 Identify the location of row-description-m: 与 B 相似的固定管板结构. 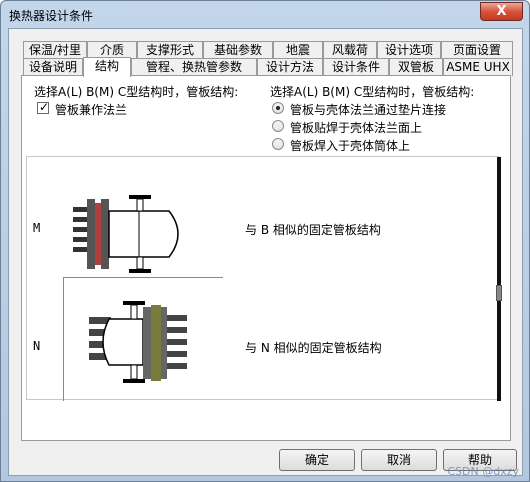
(313, 230).